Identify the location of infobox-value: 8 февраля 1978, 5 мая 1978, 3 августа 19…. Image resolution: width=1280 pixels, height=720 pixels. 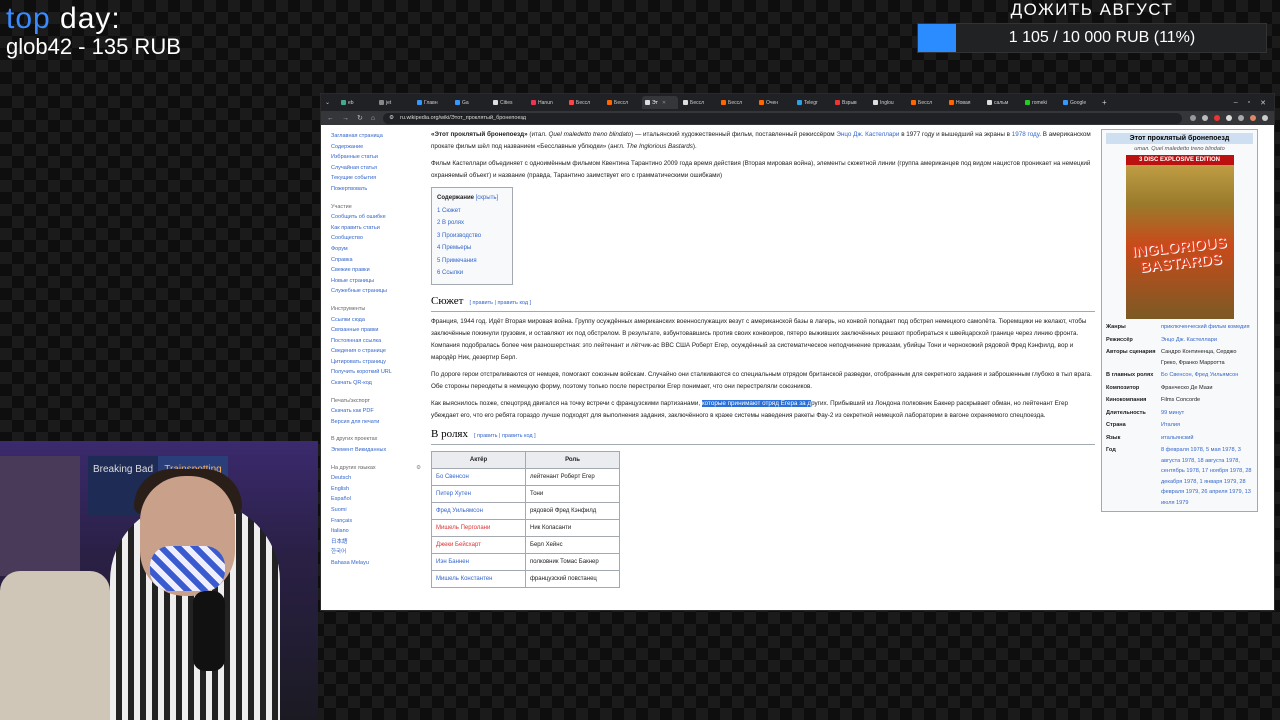
(1207, 476).